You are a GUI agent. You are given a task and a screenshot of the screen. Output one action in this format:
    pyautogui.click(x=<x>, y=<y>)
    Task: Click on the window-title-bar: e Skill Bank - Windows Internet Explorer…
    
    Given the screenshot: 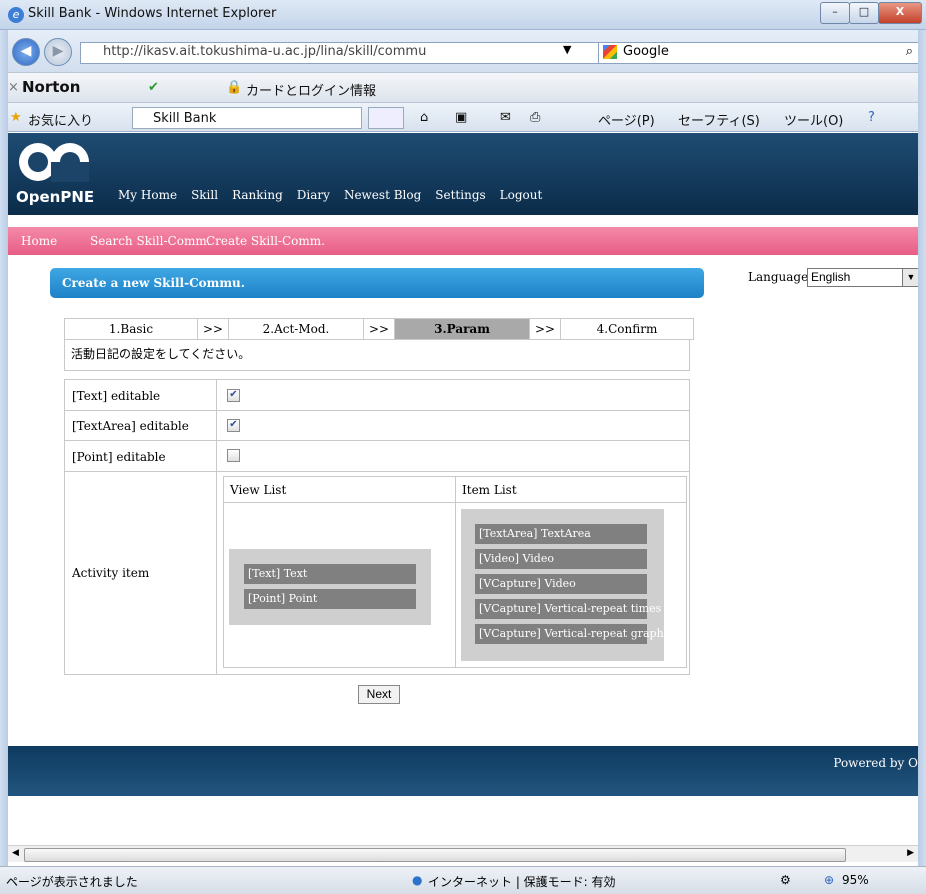 What is the action you would take?
    pyautogui.click(x=463, y=15)
    